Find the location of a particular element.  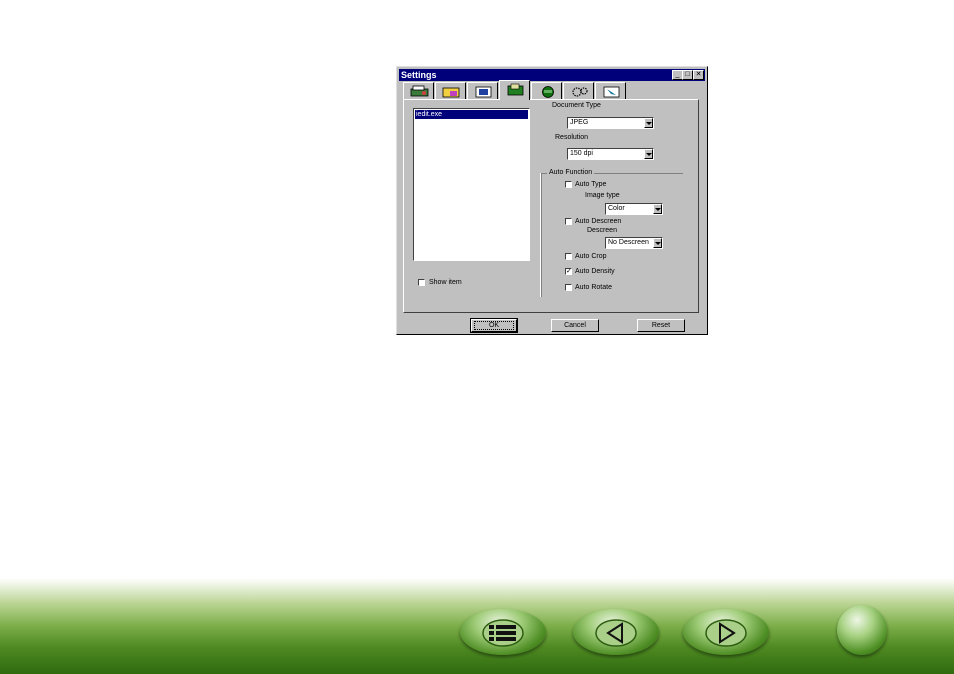

application-list: iedit.exe is located at coordinates (471, 184).